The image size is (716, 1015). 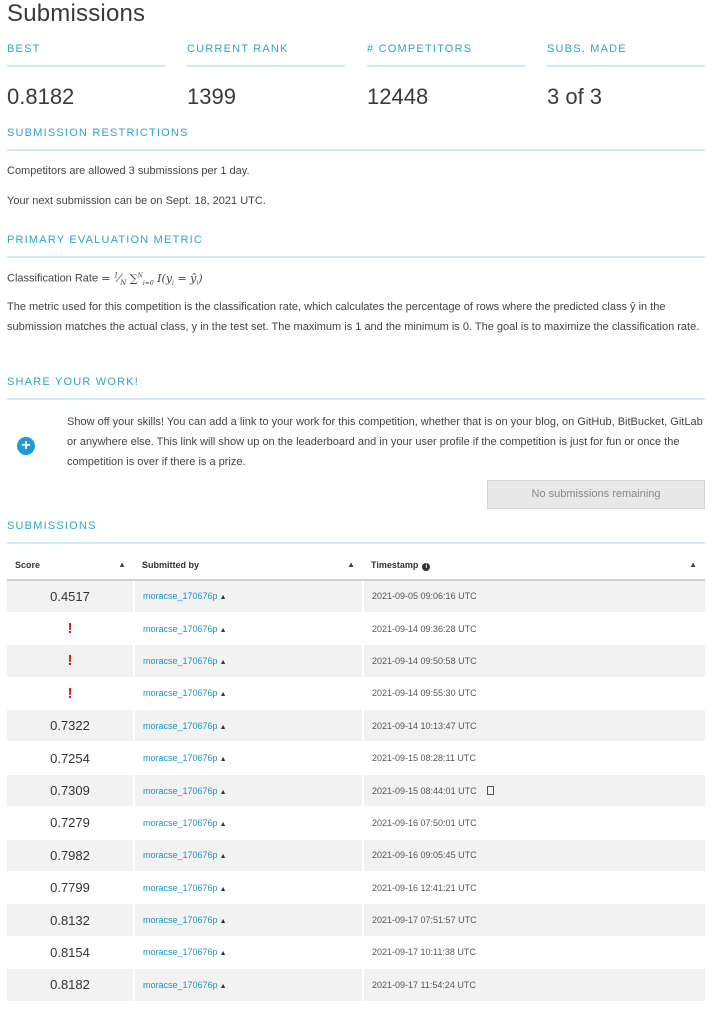 I want to click on column-submitted-by: Submitted by ▲︎, so click(x=248, y=566).